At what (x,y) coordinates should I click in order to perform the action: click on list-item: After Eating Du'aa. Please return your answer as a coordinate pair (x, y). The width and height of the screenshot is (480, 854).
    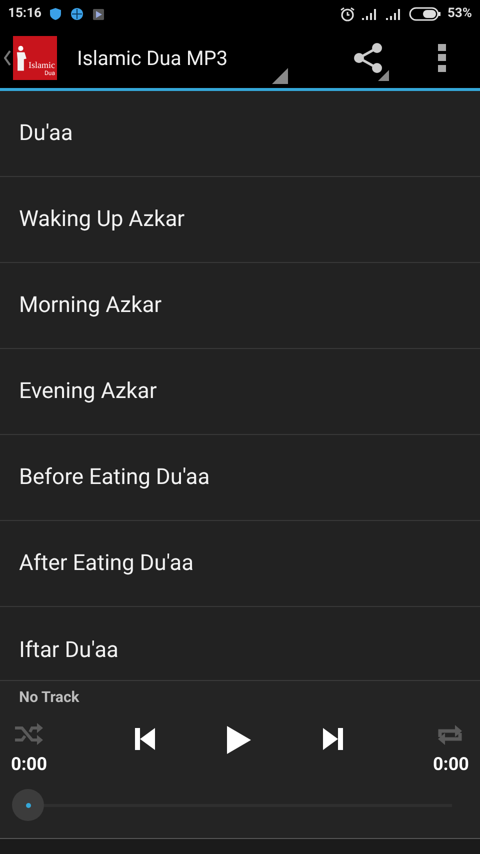
    Looking at the image, I should click on (240, 564).